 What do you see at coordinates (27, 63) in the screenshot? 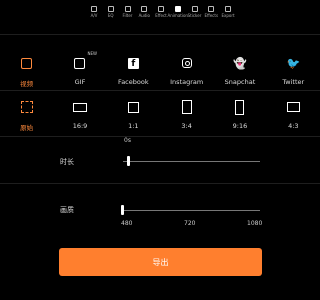
I see `edit-square-icon` at bounding box center [27, 63].